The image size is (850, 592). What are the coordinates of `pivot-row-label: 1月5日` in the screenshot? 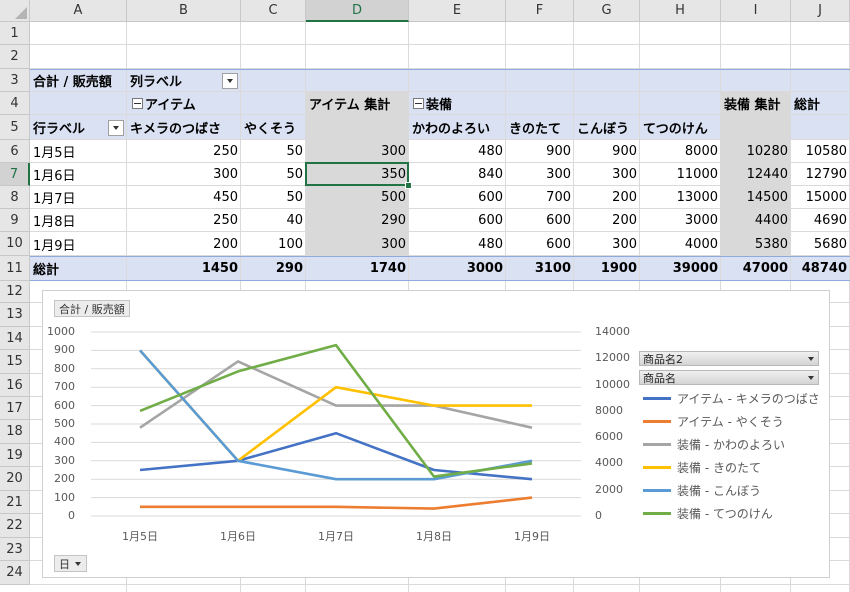 It's located at (78, 151).